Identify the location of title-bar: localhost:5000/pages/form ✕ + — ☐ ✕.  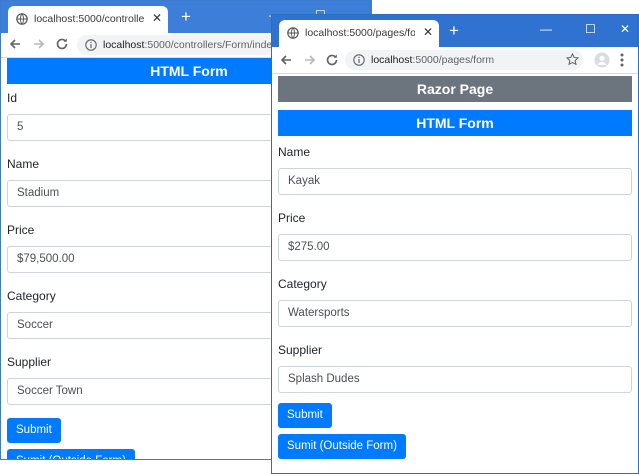
(455, 31).